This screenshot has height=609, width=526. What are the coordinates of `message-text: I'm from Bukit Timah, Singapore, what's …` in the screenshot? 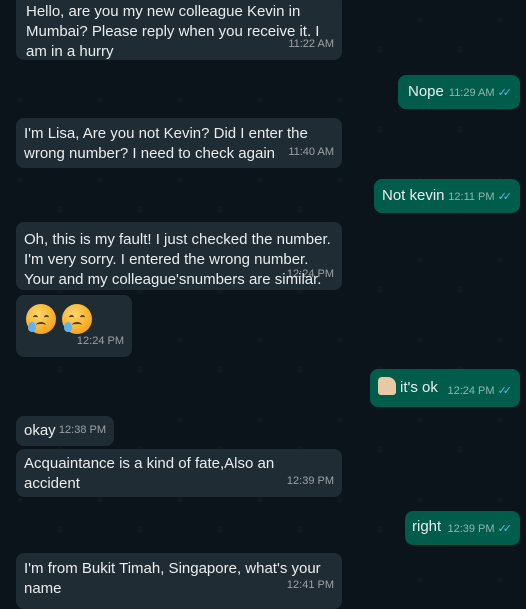 It's located at (172, 578).